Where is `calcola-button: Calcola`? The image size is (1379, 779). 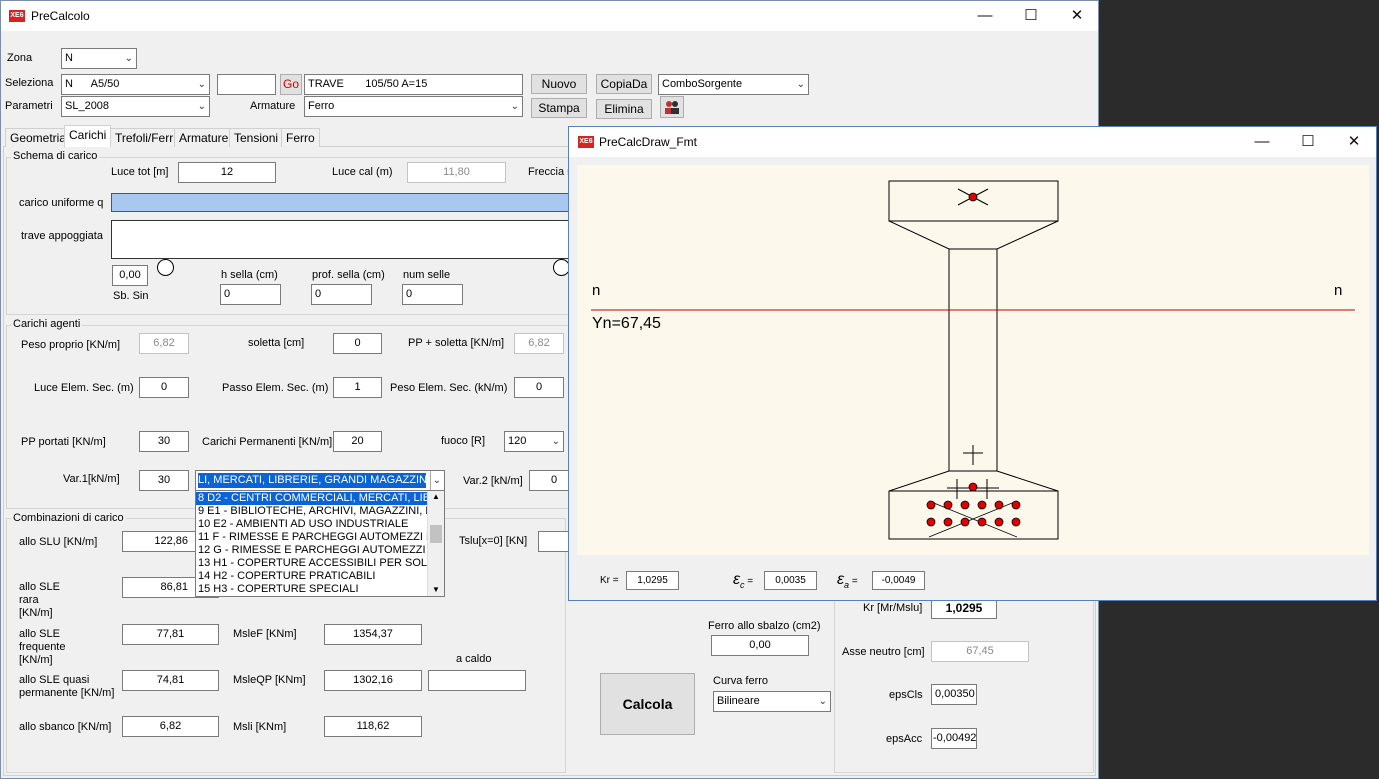 calcola-button: Calcola is located at coordinates (647, 704).